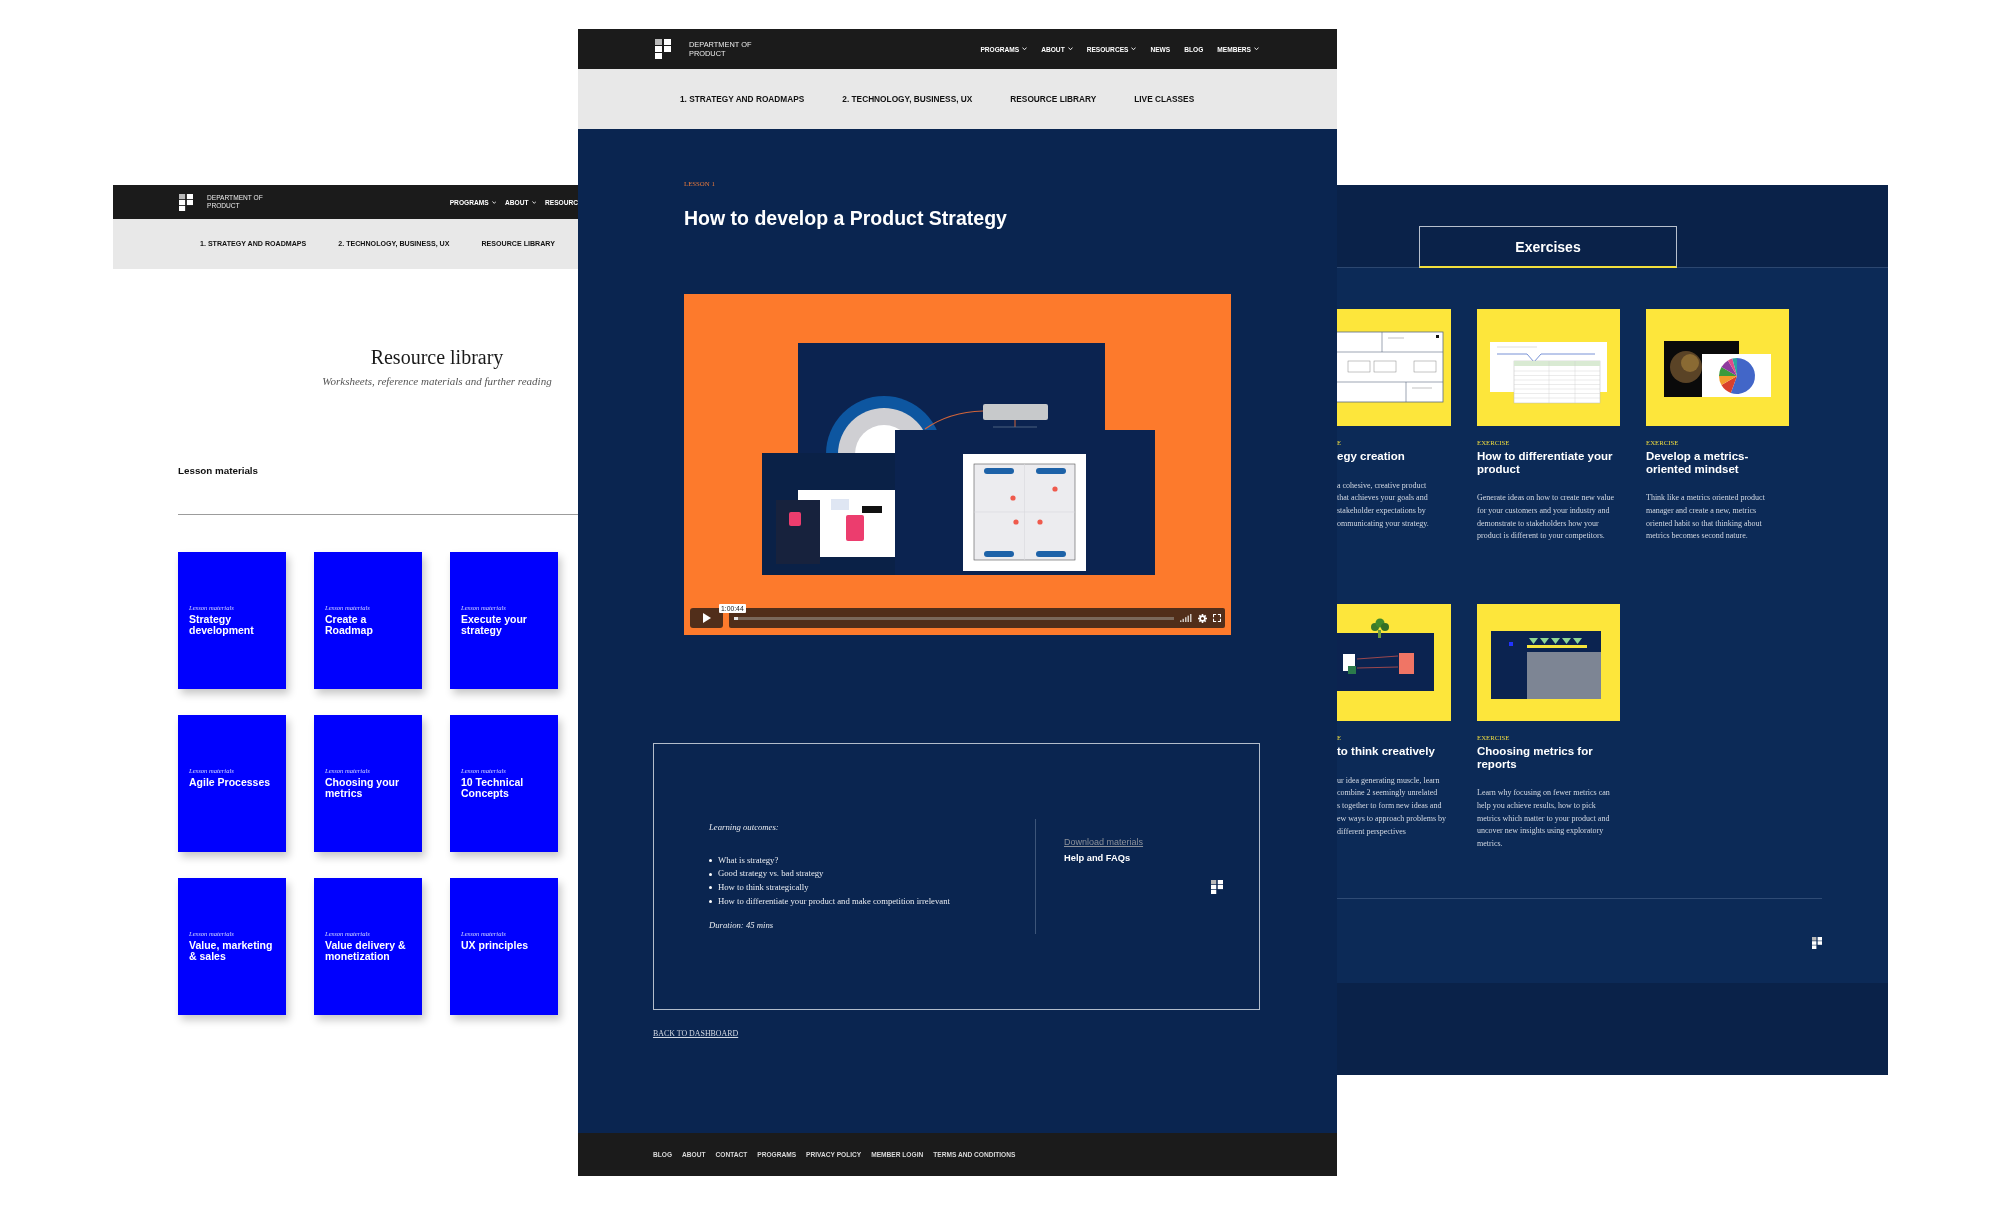  I want to click on subnav-link: 2. TECHNOLOGY, BUSINESS, UX, so click(907, 99).